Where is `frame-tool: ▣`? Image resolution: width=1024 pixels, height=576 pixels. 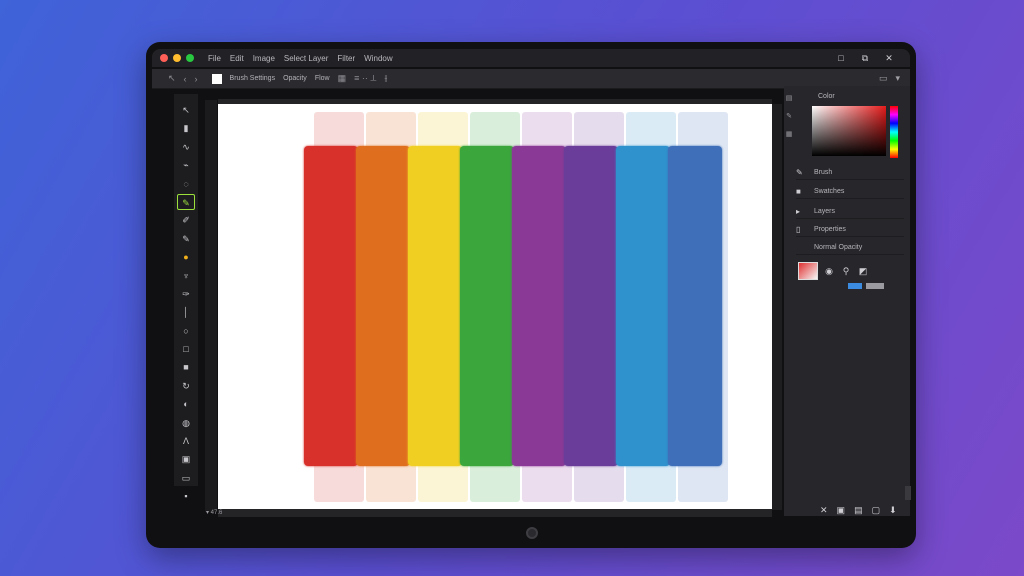
frame-tool: ▣ is located at coordinates (186, 459).